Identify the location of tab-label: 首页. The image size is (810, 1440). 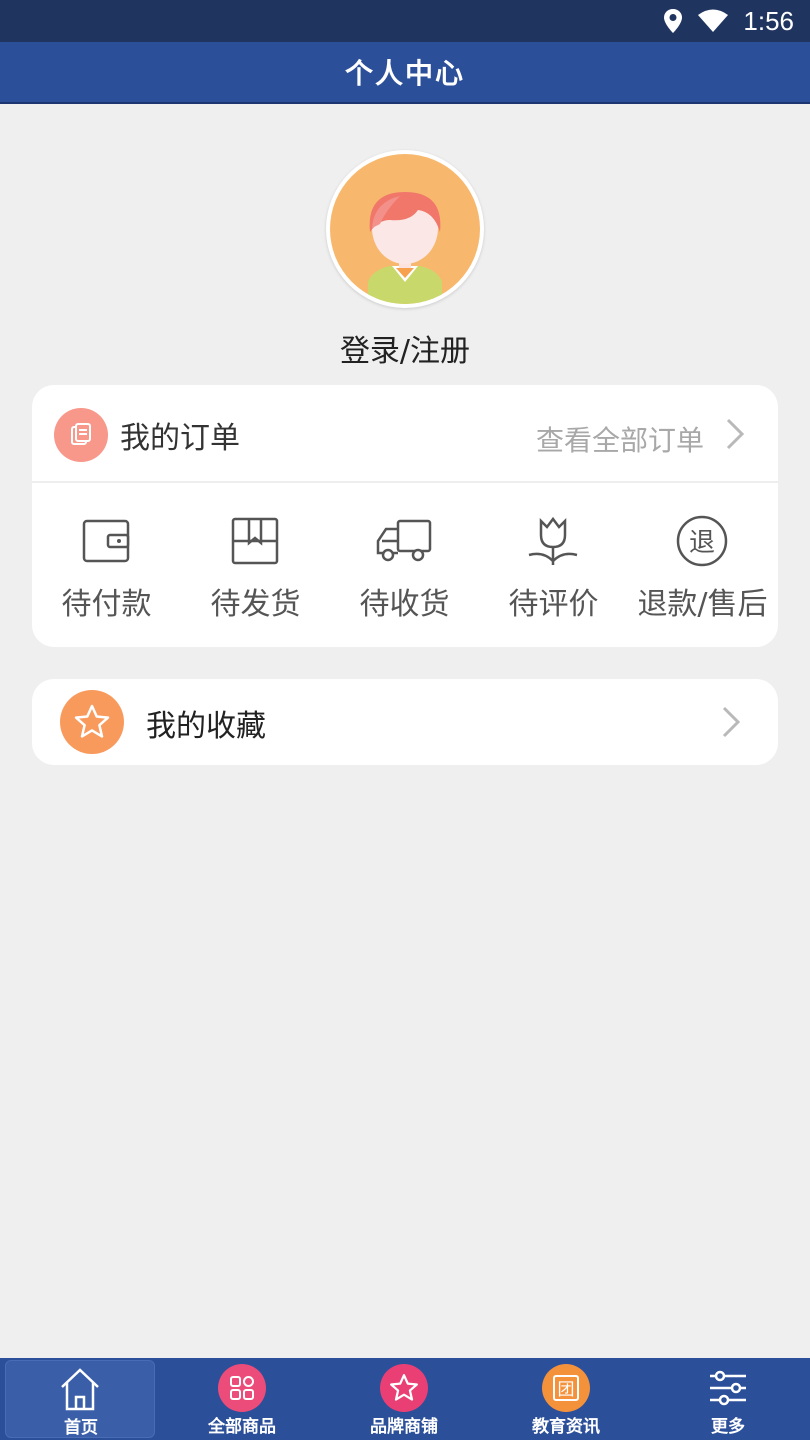
(81, 1428).